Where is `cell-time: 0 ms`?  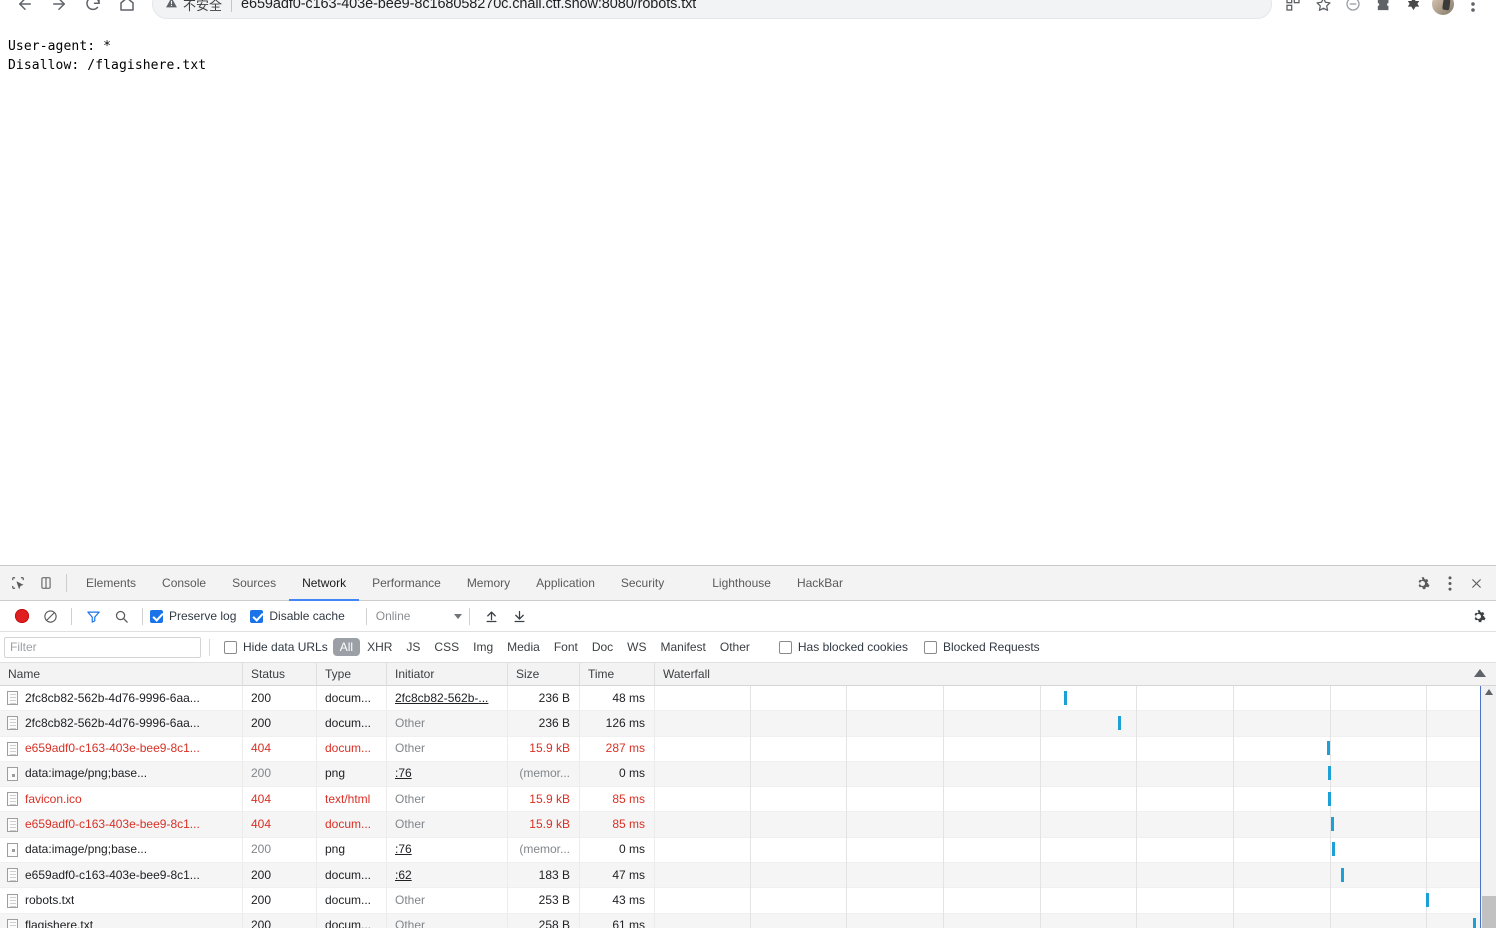 cell-time: 0 ms is located at coordinates (617, 774).